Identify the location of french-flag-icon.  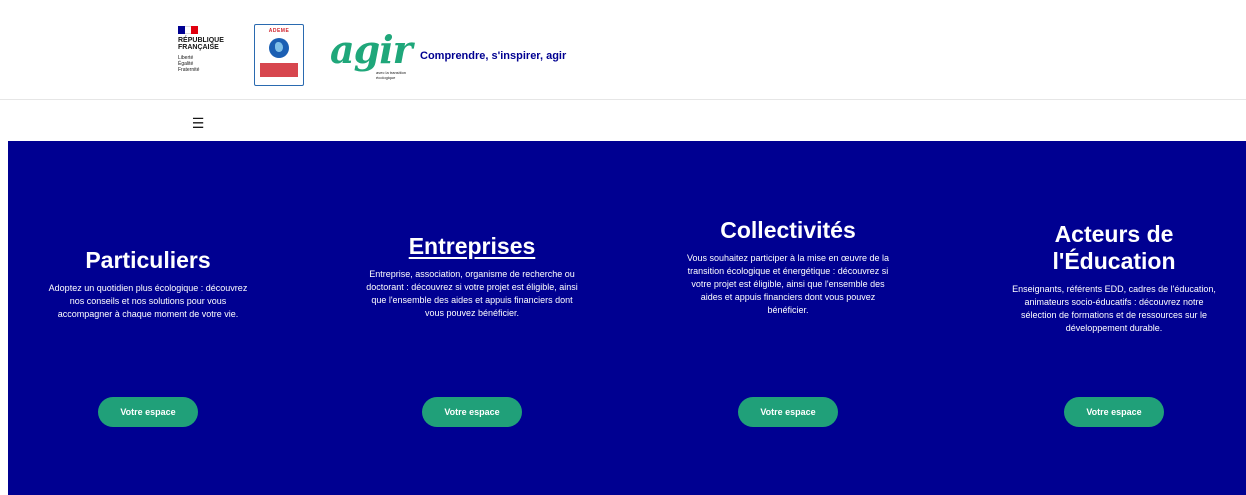
(188, 30).